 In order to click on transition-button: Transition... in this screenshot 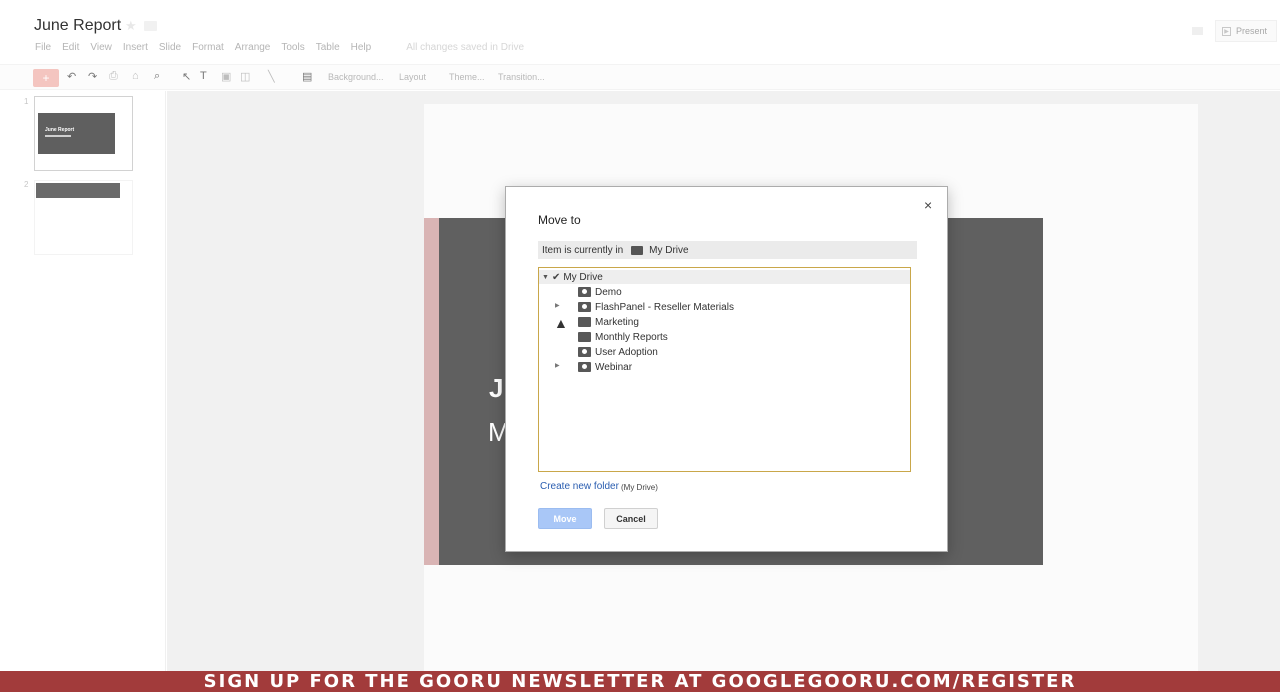, I will do `click(521, 77)`.